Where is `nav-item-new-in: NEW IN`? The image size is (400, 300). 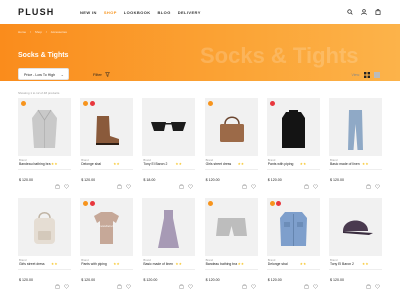
nav-item-new-in: NEW IN is located at coordinates (88, 12).